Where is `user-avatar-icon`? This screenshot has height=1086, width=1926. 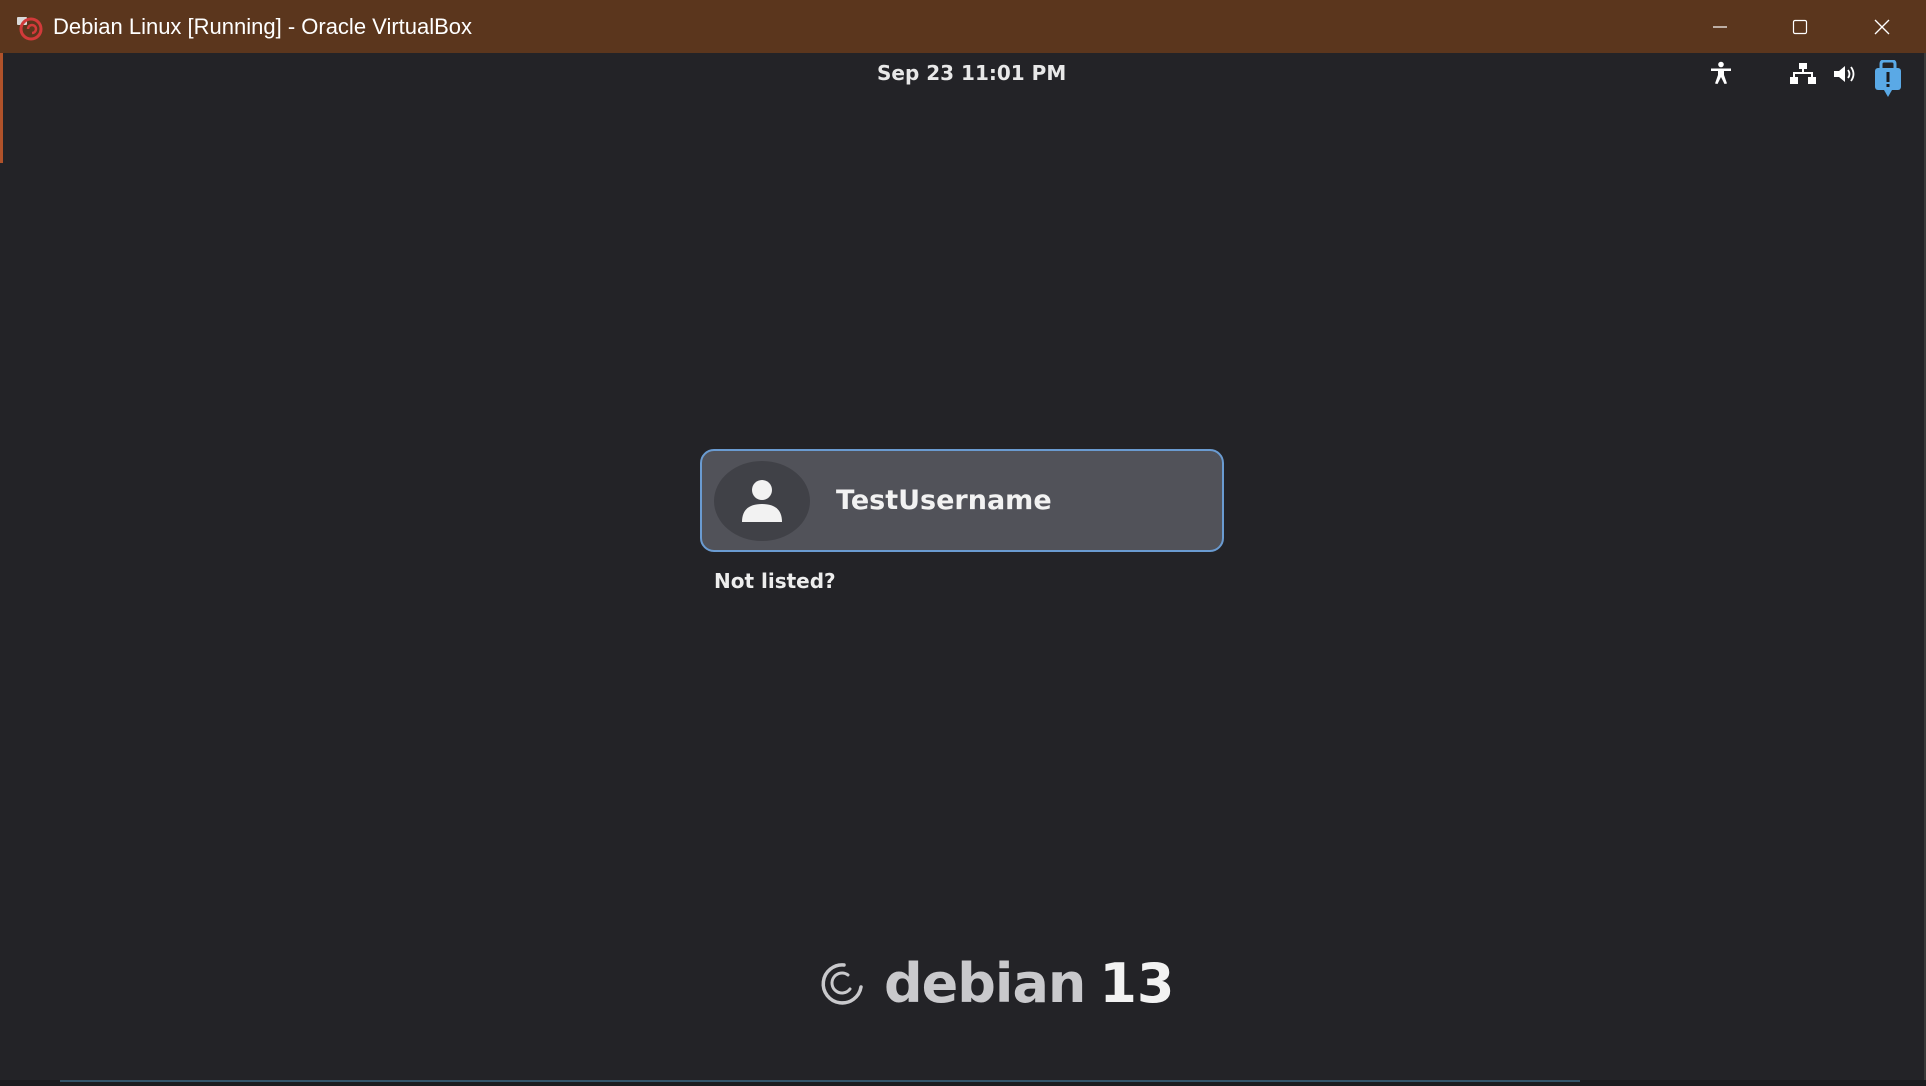 user-avatar-icon is located at coordinates (762, 501).